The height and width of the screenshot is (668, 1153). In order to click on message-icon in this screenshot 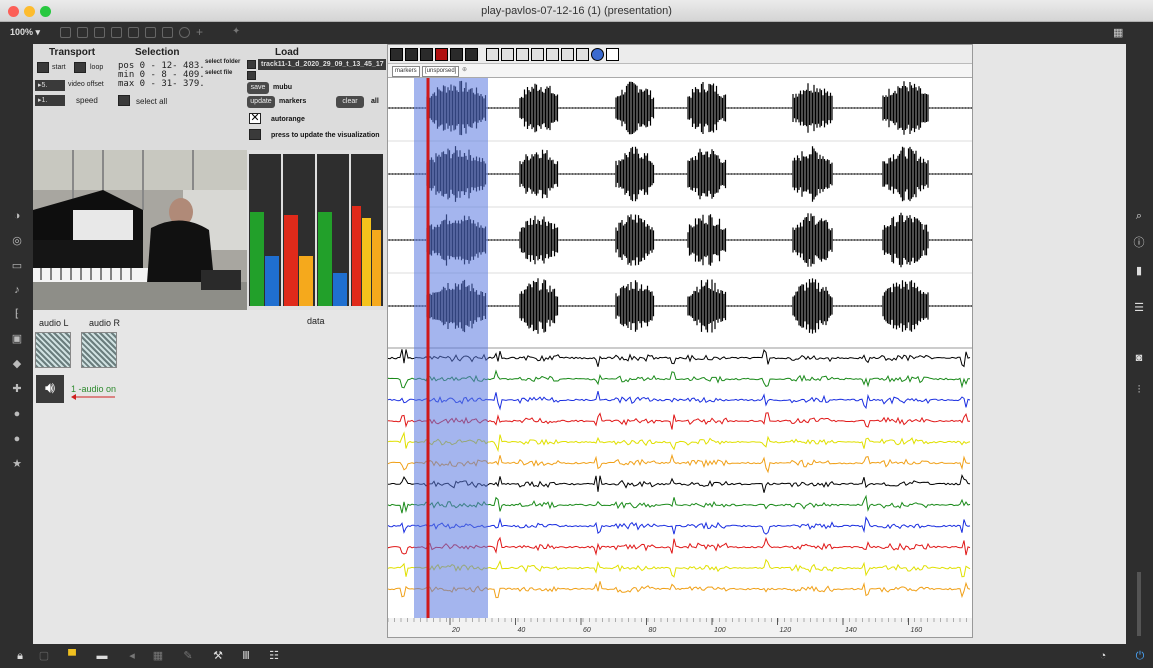, I will do `click(133, 32)`.